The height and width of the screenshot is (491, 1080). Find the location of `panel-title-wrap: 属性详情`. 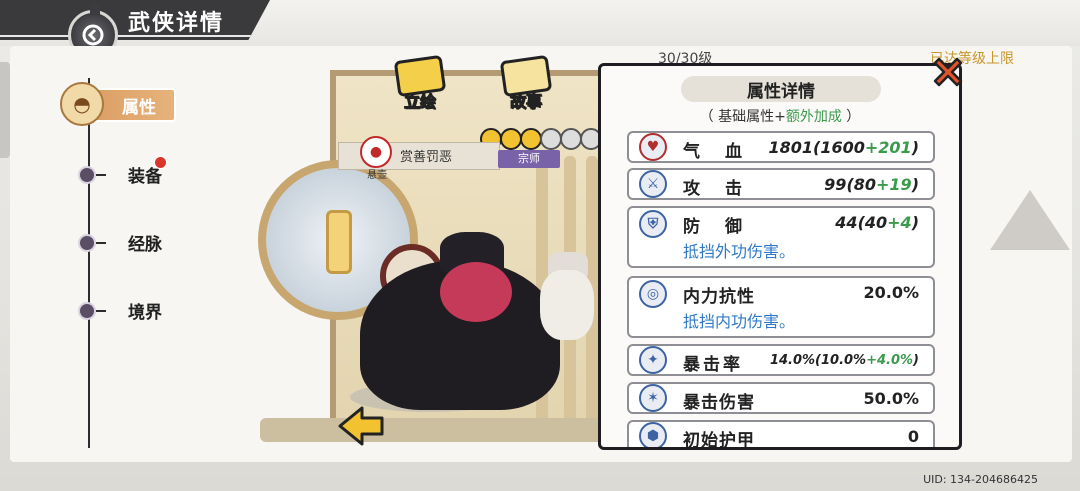

panel-title-wrap: 属性详情 is located at coordinates (781, 89).